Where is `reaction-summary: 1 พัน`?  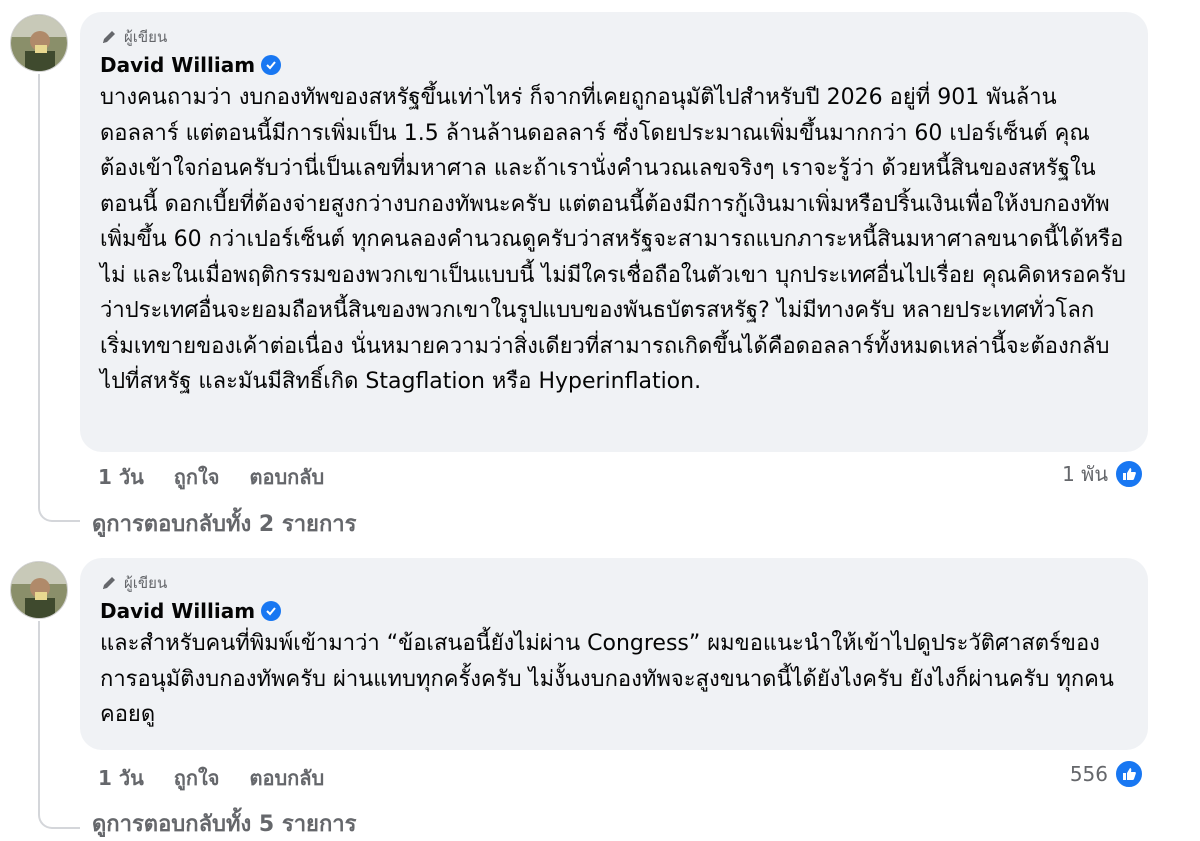 reaction-summary: 1 พัน is located at coordinates (1103, 474).